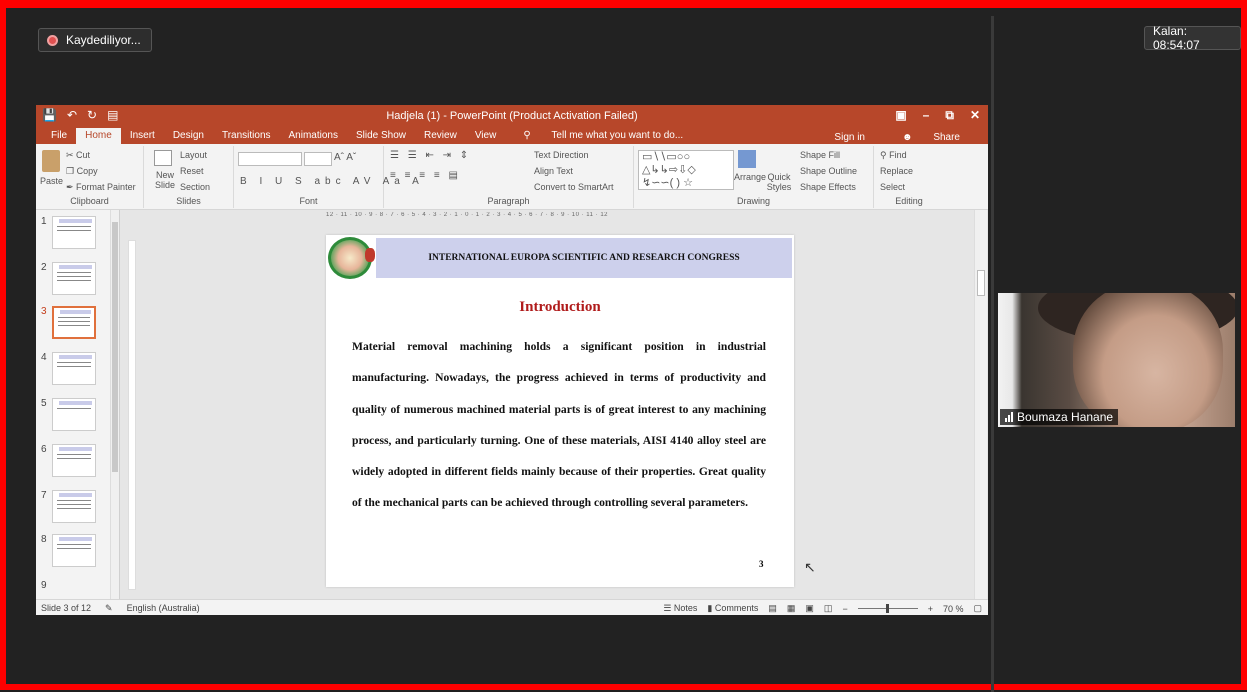 The height and width of the screenshot is (692, 1247). I want to click on paste-icon, so click(51, 161).